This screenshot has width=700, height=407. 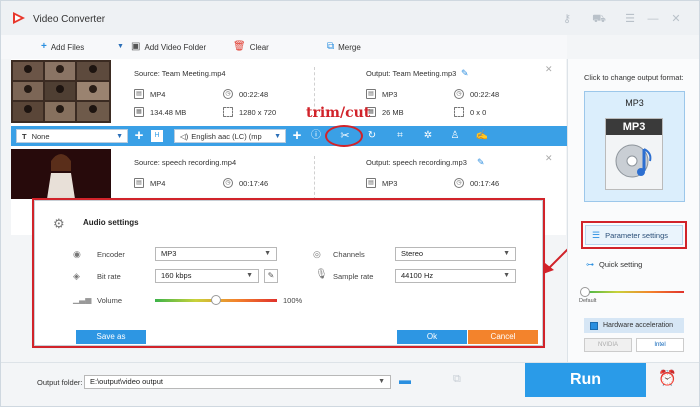 What do you see at coordinates (239, 46) in the screenshot?
I see `trash-icon: 🗑` at bounding box center [239, 46].